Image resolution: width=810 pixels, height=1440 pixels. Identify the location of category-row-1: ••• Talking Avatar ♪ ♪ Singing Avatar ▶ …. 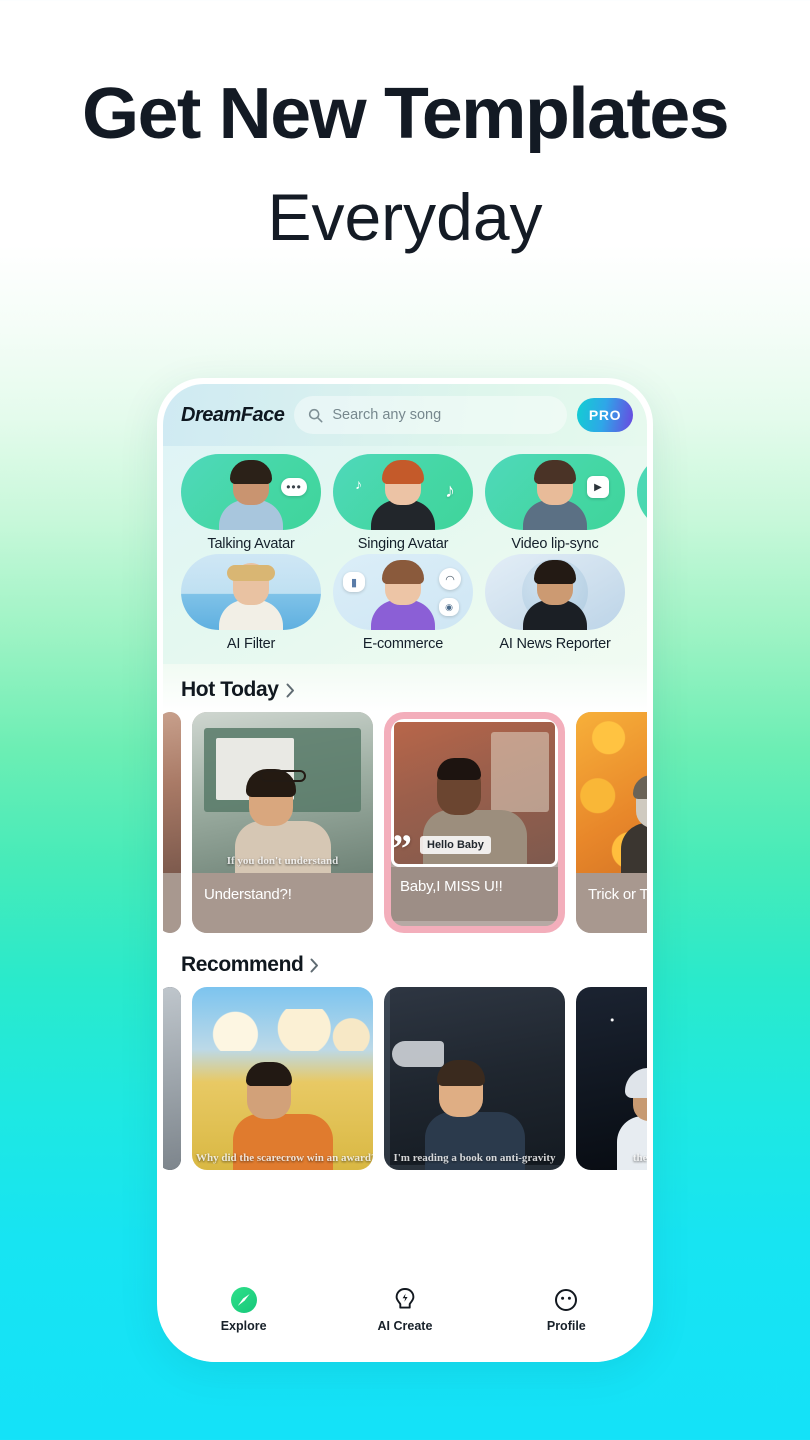
(405, 503).